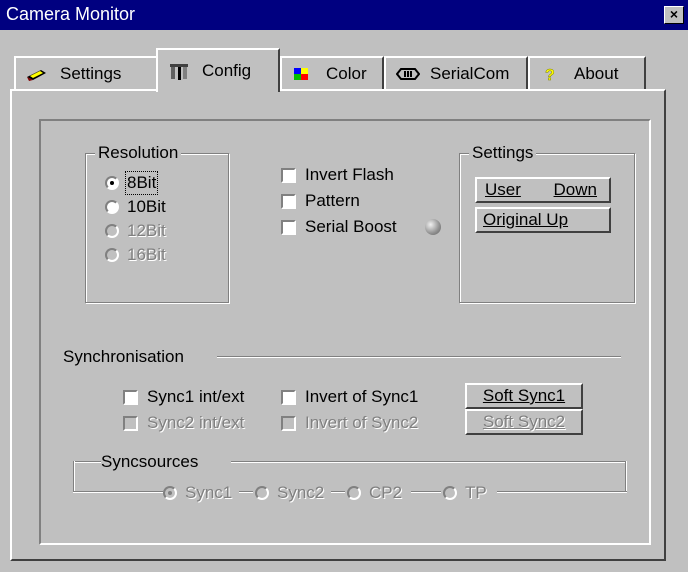  What do you see at coordinates (196, 396) in the screenshot?
I see `sync1-int-ext-label: Sync1 int/ext` at bounding box center [196, 396].